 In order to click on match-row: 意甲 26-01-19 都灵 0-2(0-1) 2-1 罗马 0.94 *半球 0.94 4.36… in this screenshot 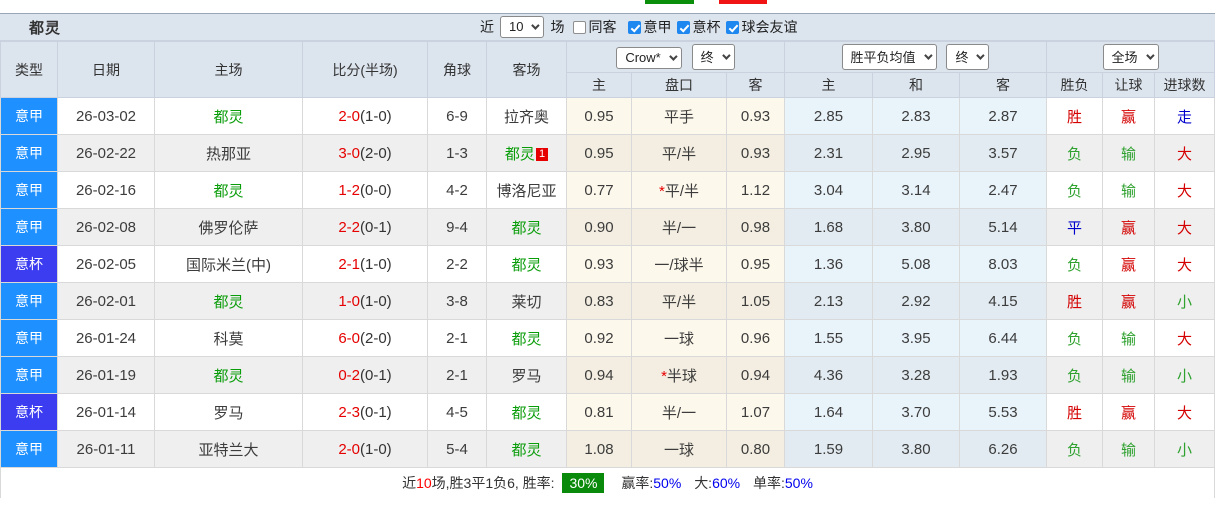, I will do `click(607, 375)`.